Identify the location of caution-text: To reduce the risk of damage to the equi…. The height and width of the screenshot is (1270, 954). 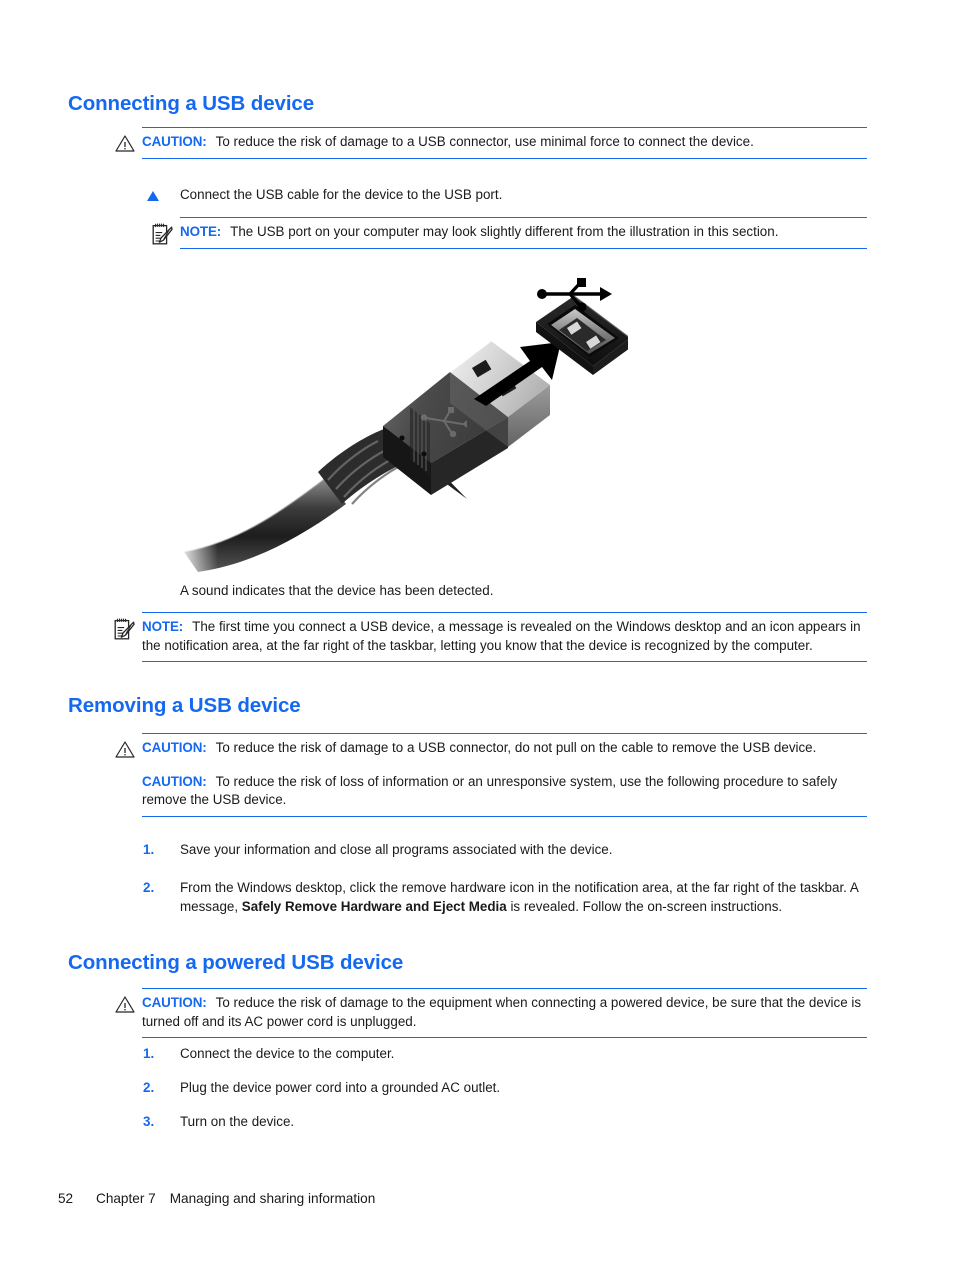
(502, 1012).